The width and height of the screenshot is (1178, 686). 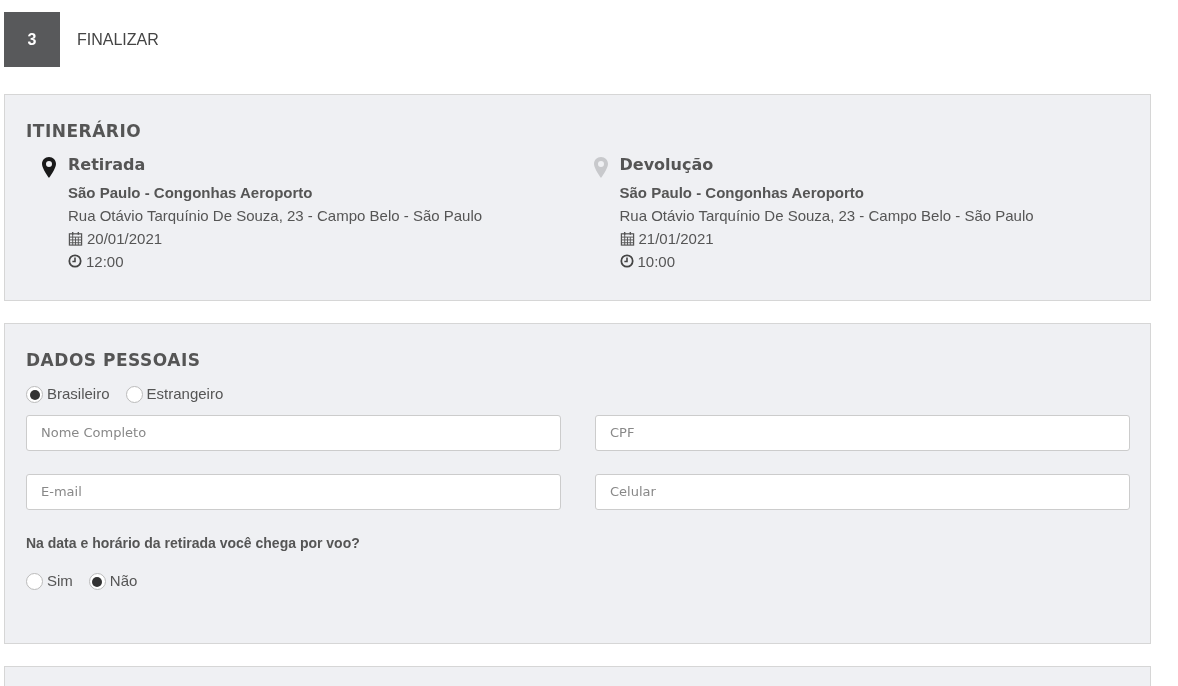 What do you see at coordinates (60, 580) in the screenshot?
I see `radio-label: Sim` at bounding box center [60, 580].